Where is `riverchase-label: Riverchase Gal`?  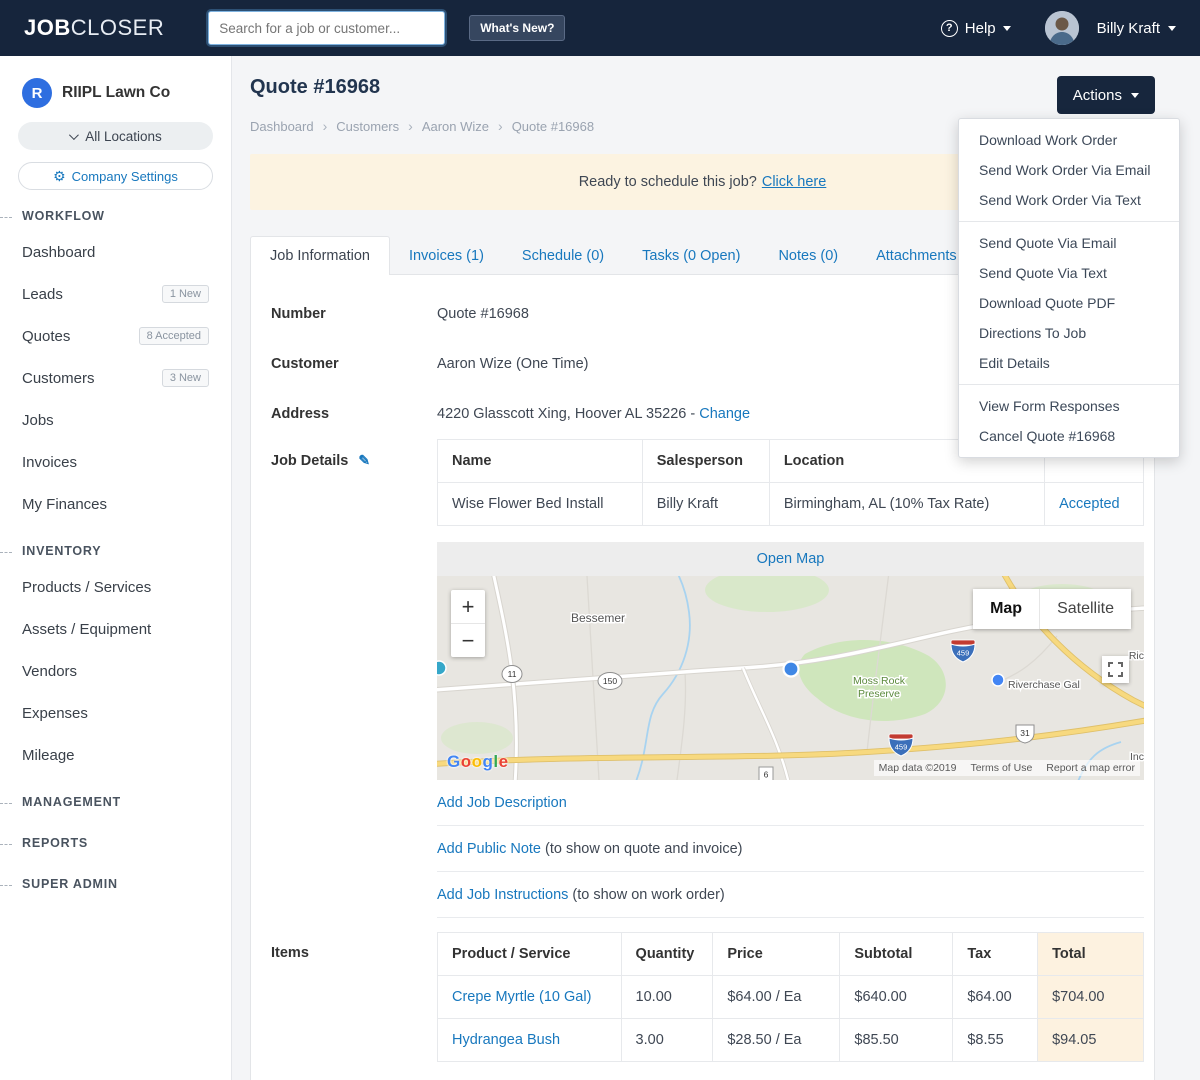
riverchase-label: Riverchase Gal is located at coordinates (1044, 685).